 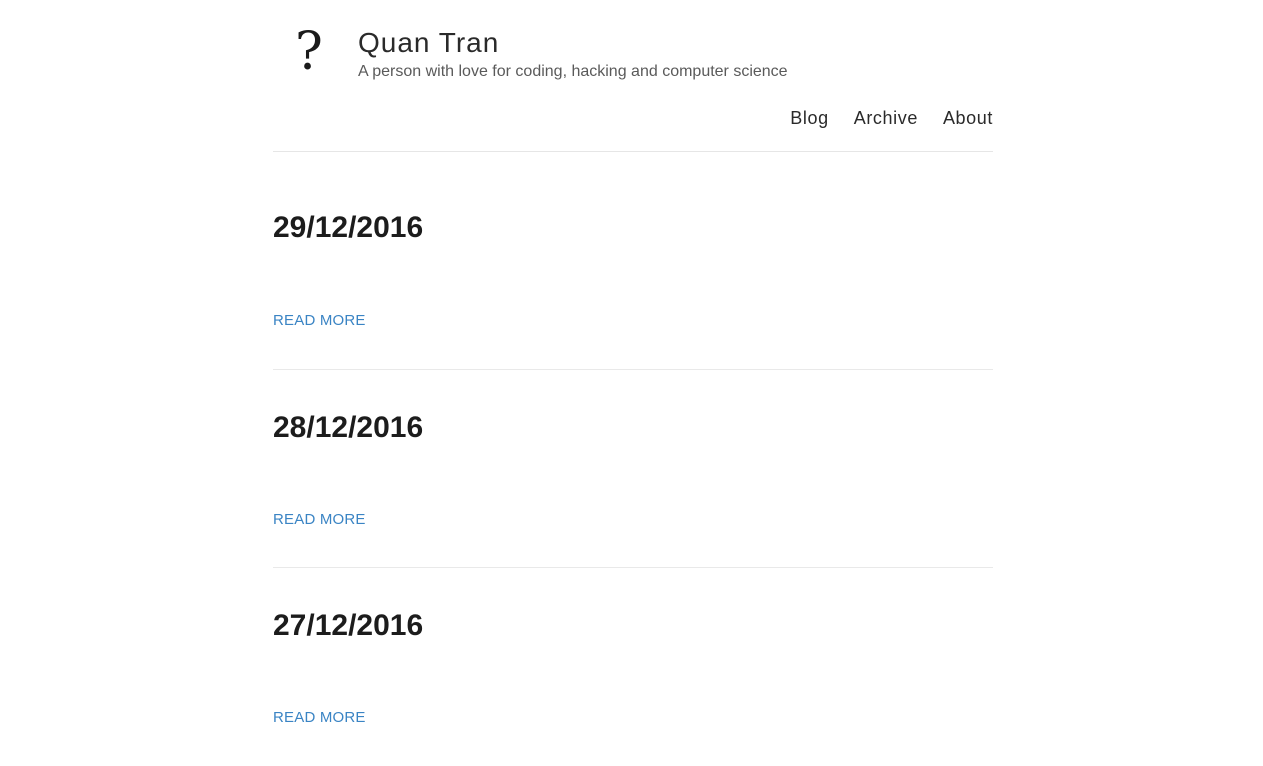 I want to click on post-title: 28/12/2016, so click(x=348, y=428).